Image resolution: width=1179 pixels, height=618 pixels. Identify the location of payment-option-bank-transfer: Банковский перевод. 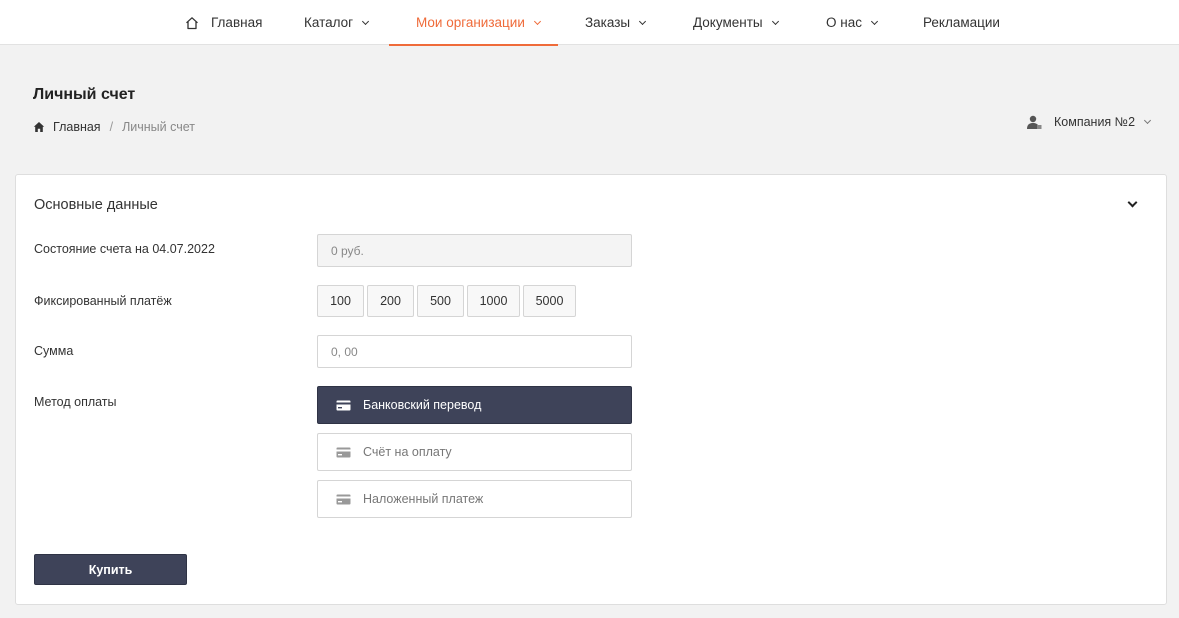
(474, 405).